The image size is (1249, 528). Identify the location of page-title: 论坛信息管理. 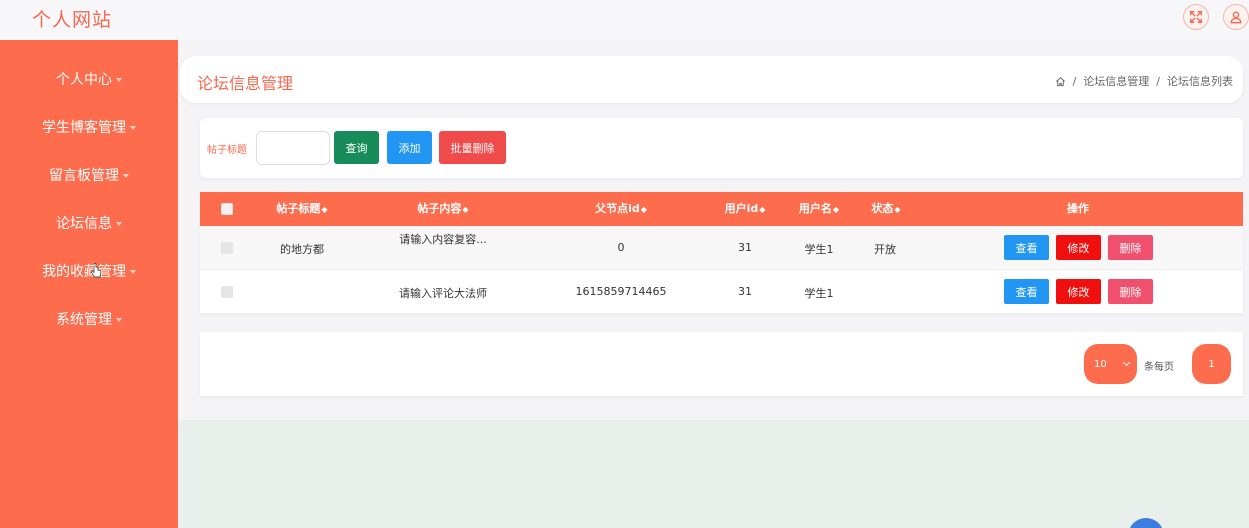
(245, 83).